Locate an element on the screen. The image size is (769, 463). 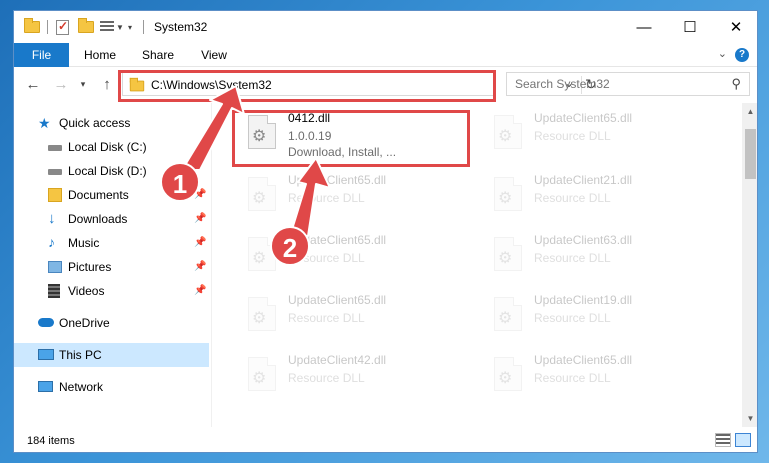
sidebar-item-music: ♪ Music 📌 is located at coordinates (111, 243).